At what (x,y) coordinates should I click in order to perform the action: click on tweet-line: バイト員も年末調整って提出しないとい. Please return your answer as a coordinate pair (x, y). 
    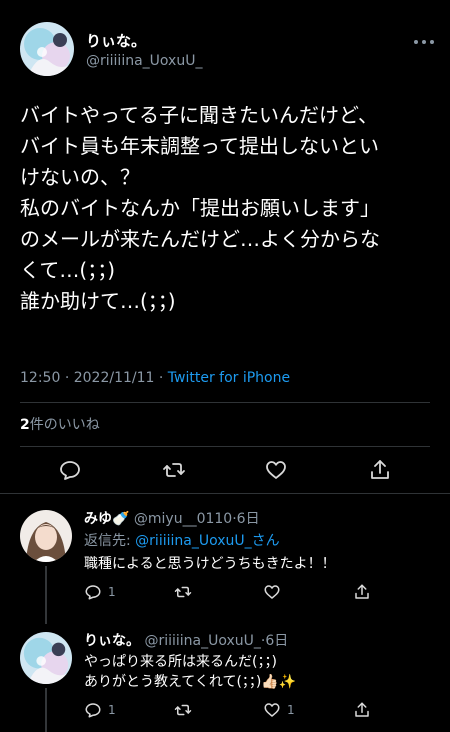
    Looking at the image, I should click on (199, 146).